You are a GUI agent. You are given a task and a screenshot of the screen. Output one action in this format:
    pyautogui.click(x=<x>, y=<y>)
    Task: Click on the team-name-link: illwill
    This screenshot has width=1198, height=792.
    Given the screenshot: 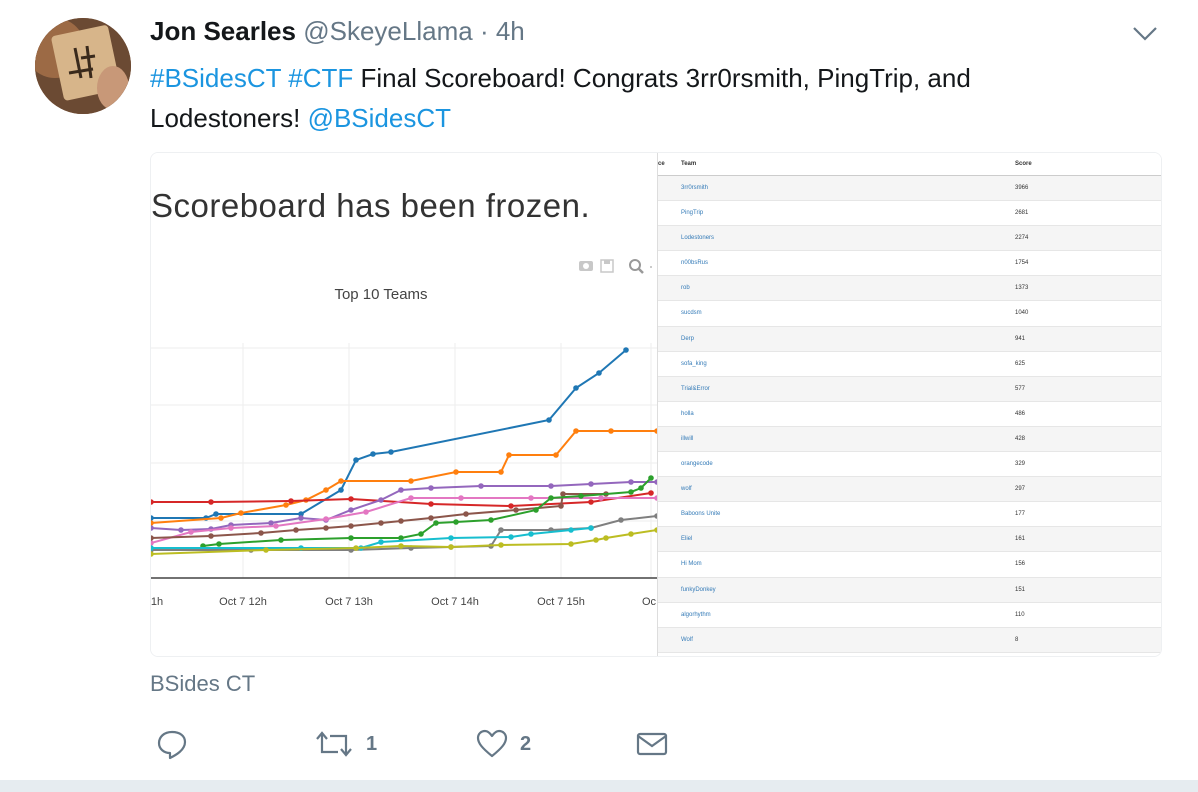 What is the action you would take?
    pyautogui.click(x=687, y=439)
    